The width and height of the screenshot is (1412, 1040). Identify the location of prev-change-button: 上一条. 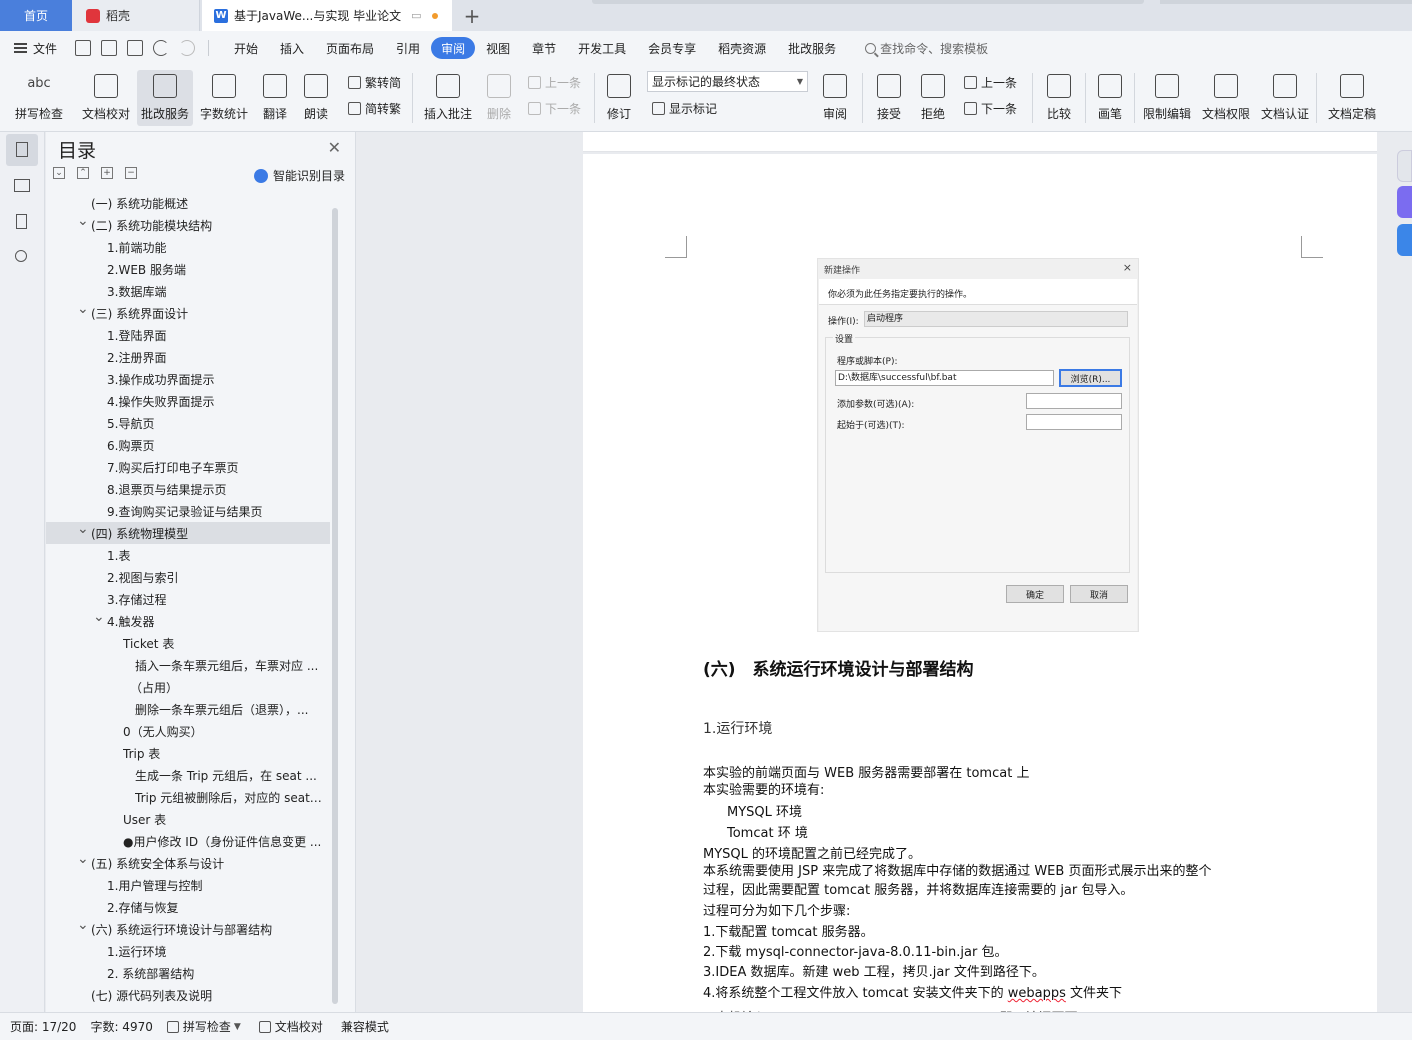
(990, 82).